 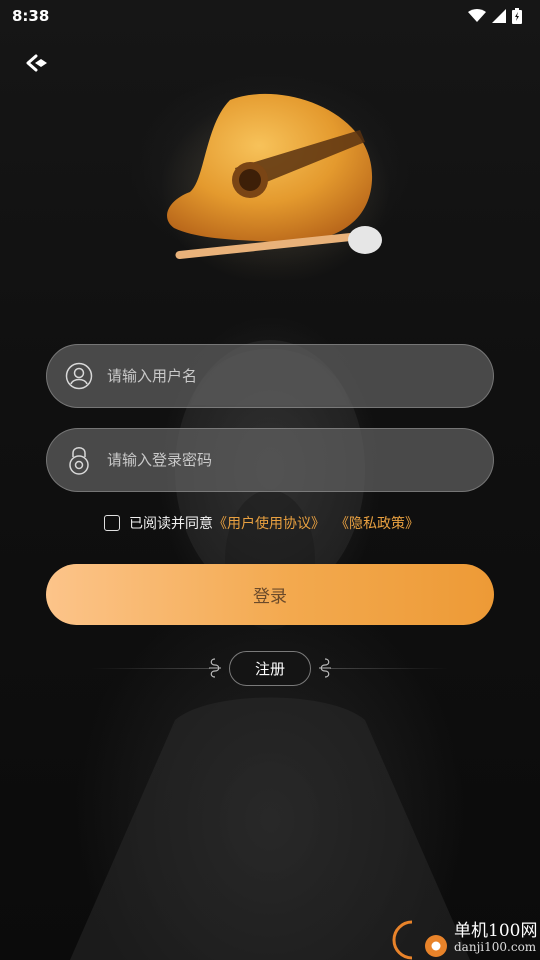 I want to click on register-button: 注册, so click(x=270, y=668).